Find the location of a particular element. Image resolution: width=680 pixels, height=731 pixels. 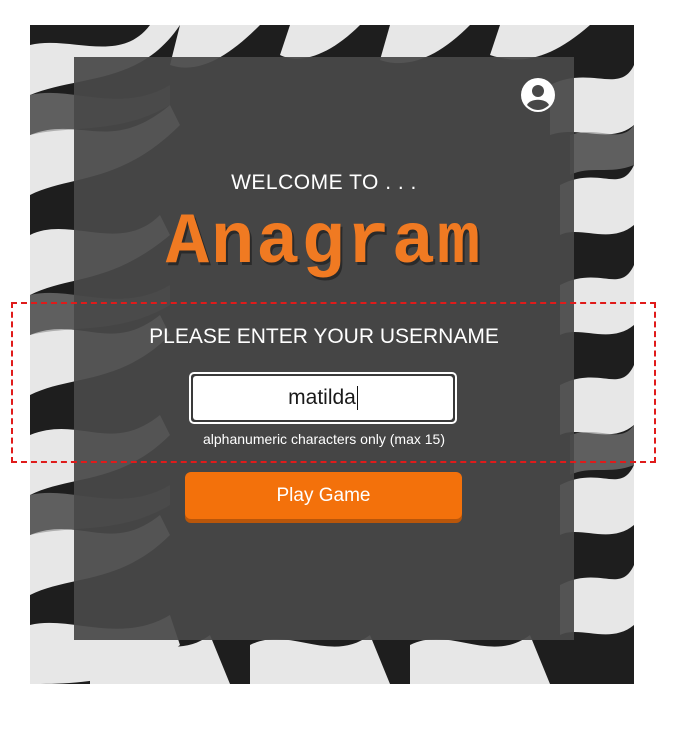

app-logo: Anagram is located at coordinates (324, 243).